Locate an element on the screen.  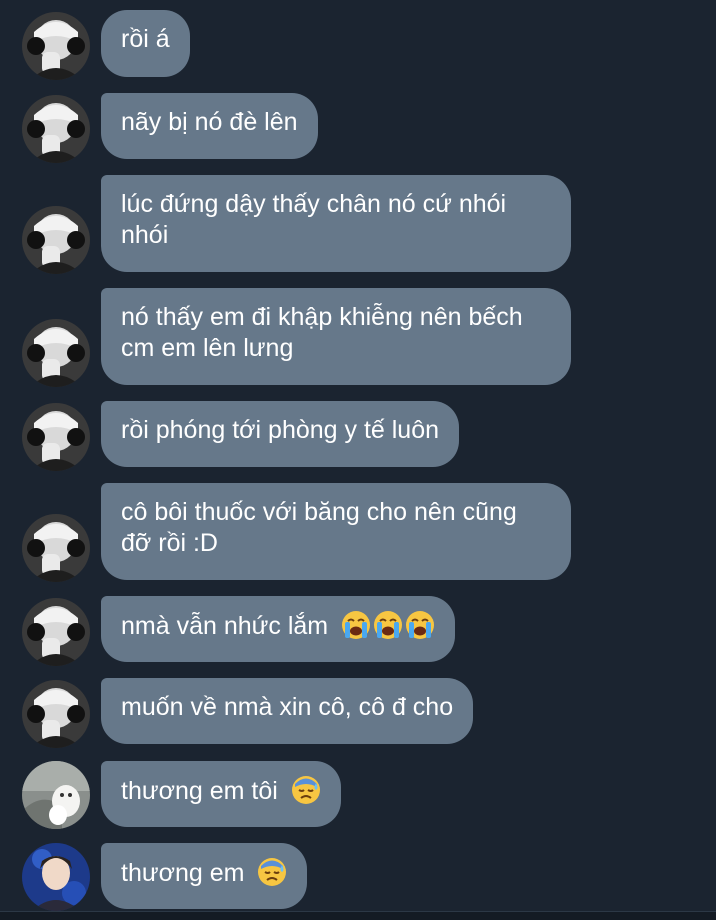
message-text: rồi á is located at coordinates (145, 39).